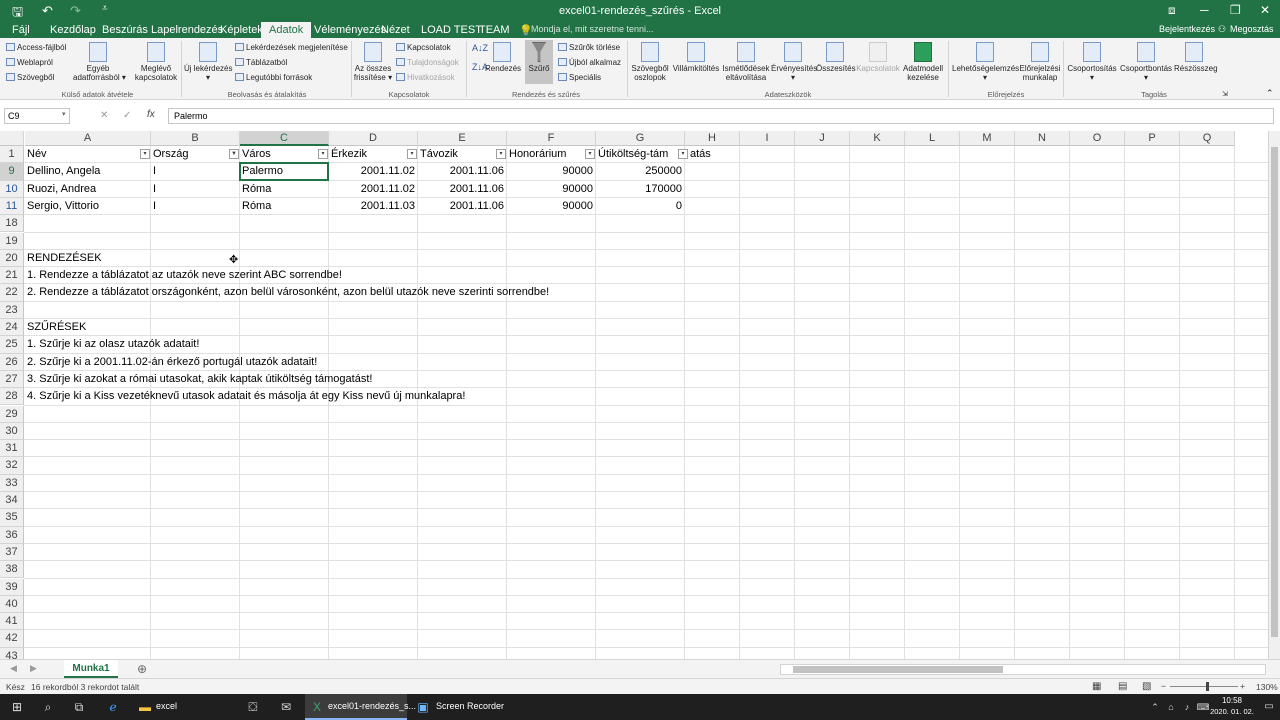 Image resolution: width=1280 pixels, height=720 pixels. Describe the element at coordinates (12, 258) in the screenshot. I see `row-header-20: 20` at that location.